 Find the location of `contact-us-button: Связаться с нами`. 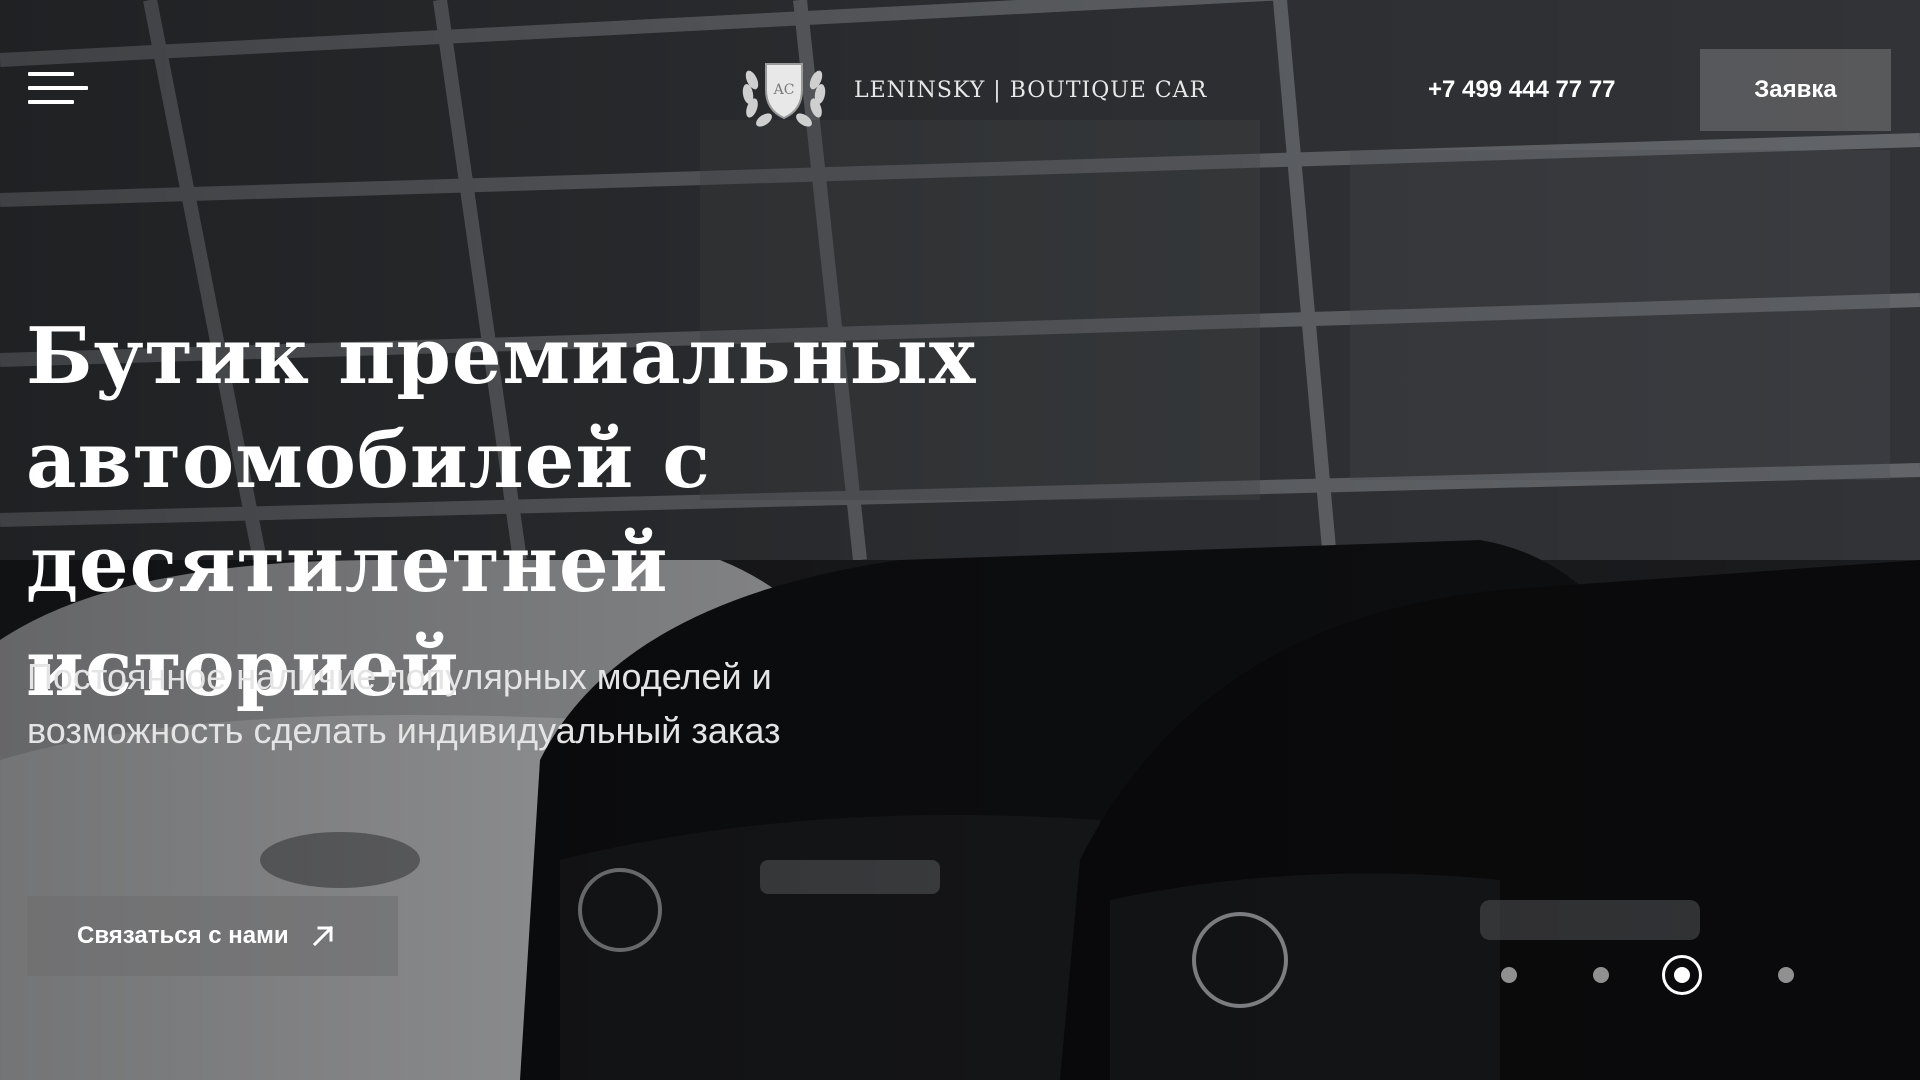

contact-us-button: Связаться с нами is located at coordinates (212, 936).